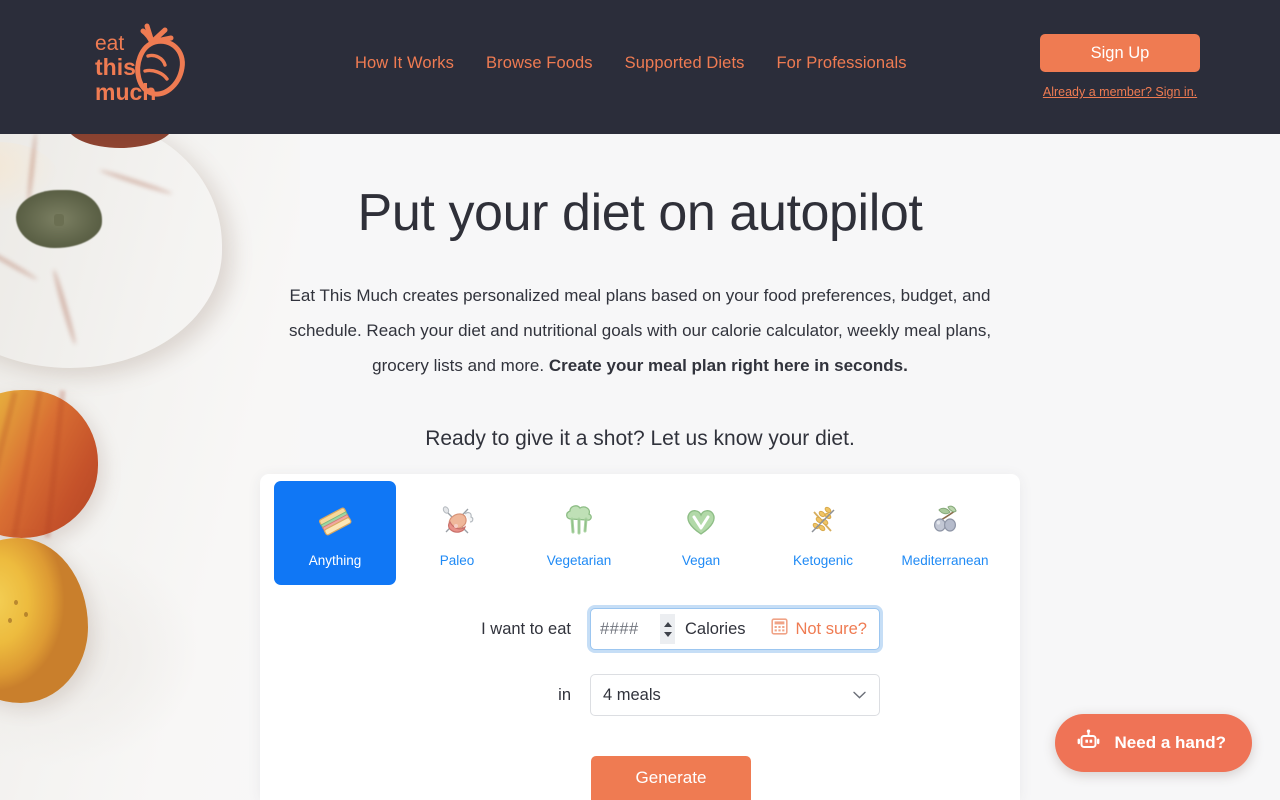  Describe the element at coordinates (579, 521) in the screenshot. I see `broccoli-icon` at that location.